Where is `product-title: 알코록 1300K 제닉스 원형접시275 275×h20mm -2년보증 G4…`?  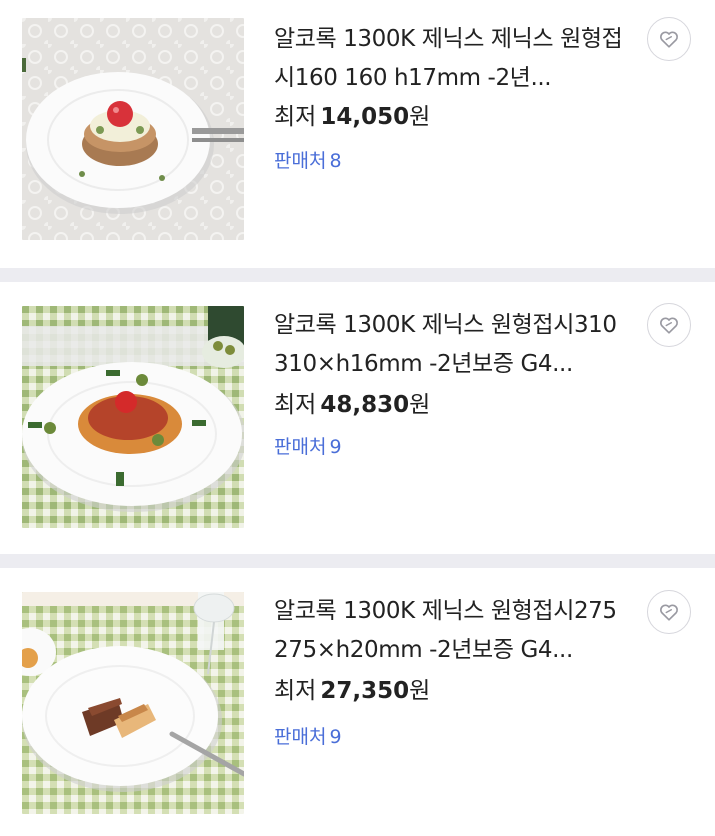
product-title: 알코록 1300K 제닉스 원형접시275 275×h20mm -2년보증 G4… is located at coordinates (454, 631).